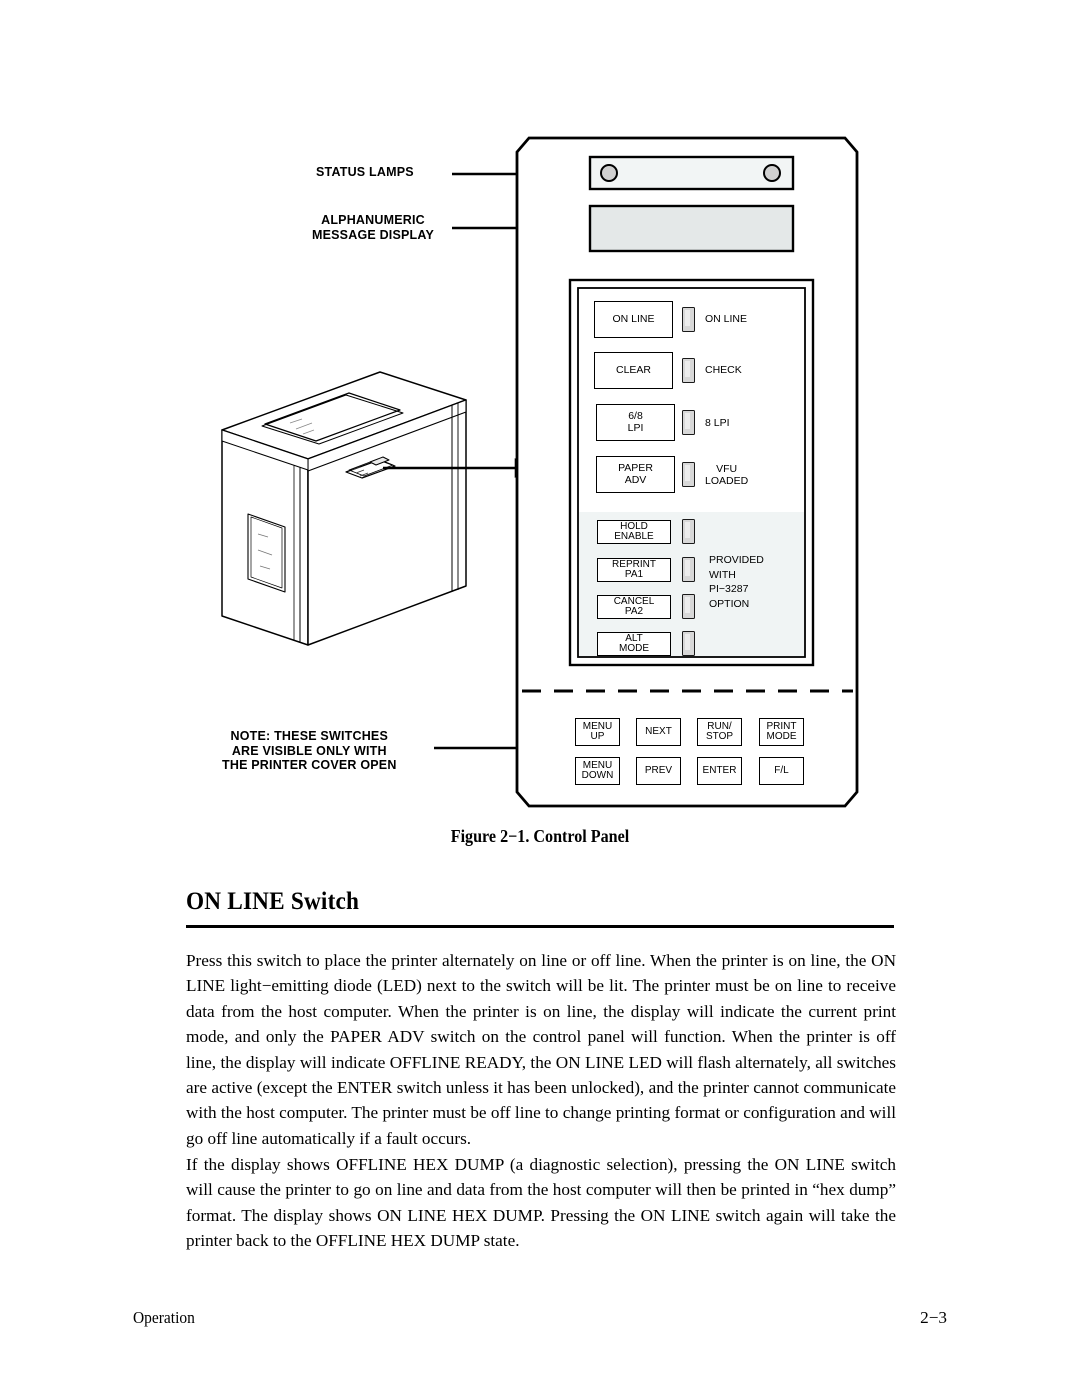 This screenshot has width=1080, height=1397. I want to click on switch-label: PRINT MODE, so click(781, 731).